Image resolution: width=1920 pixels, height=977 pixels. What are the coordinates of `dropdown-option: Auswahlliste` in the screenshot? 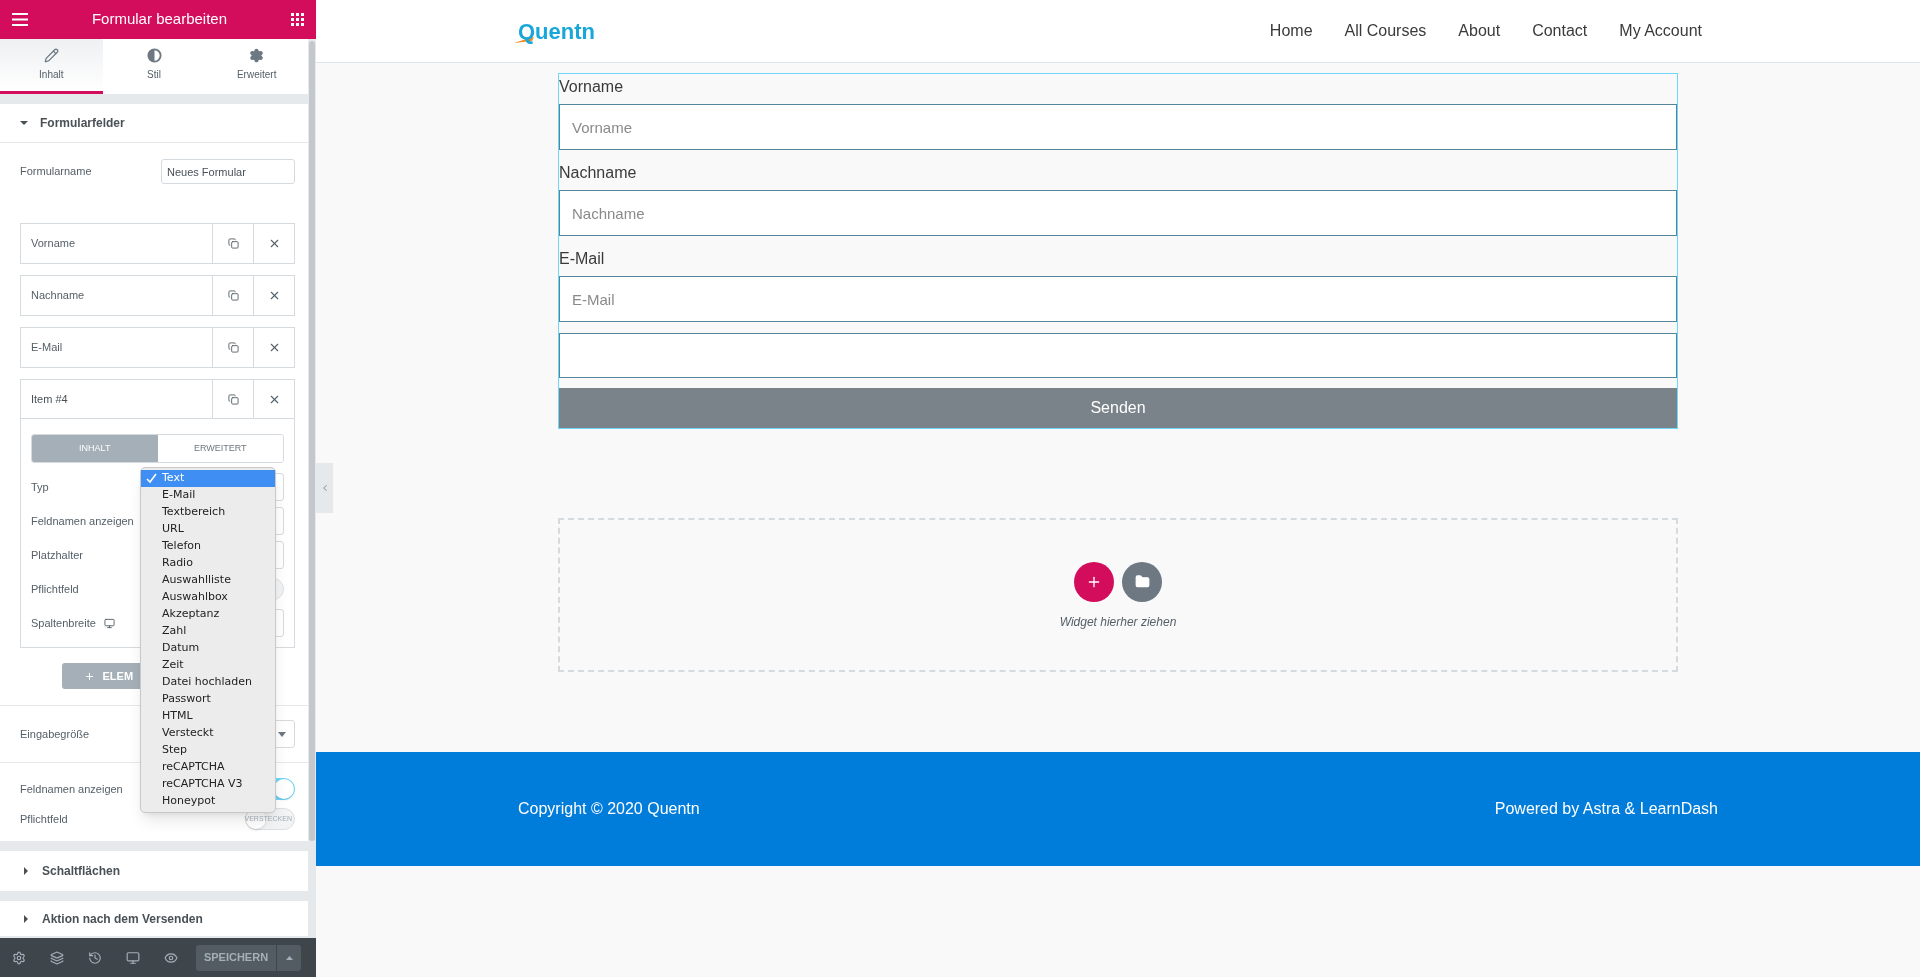 It's located at (208, 580).